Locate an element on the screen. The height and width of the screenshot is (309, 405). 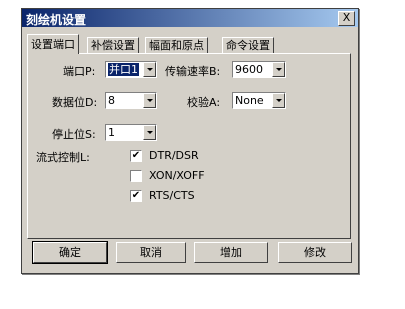
xon-xoff-label: XON/XOFF is located at coordinates (177, 175).